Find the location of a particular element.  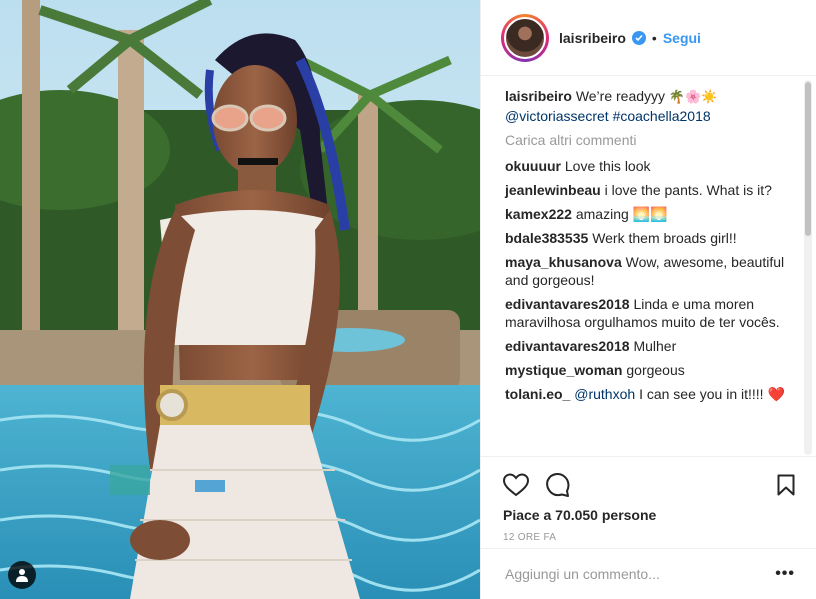

action-icons-row is located at coordinates (649, 485).